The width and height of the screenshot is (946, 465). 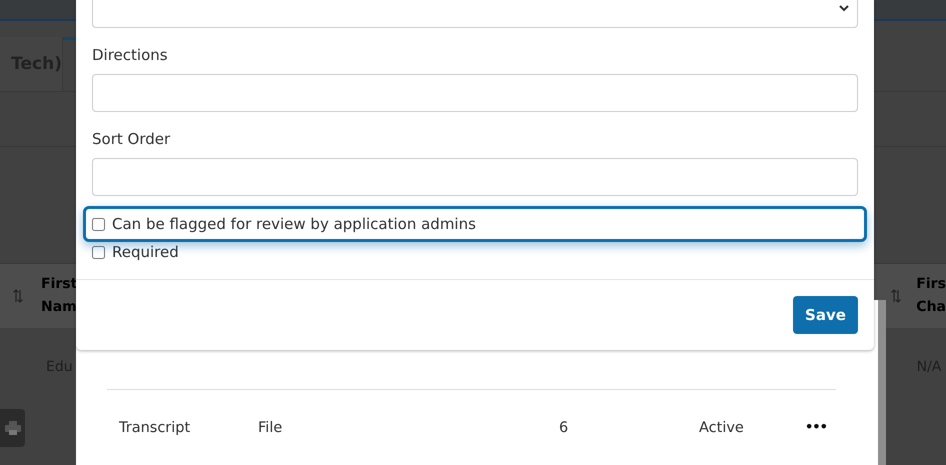 What do you see at coordinates (825, 315) in the screenshot?
I see `save-button: Save` at bounding box center [825, 315].